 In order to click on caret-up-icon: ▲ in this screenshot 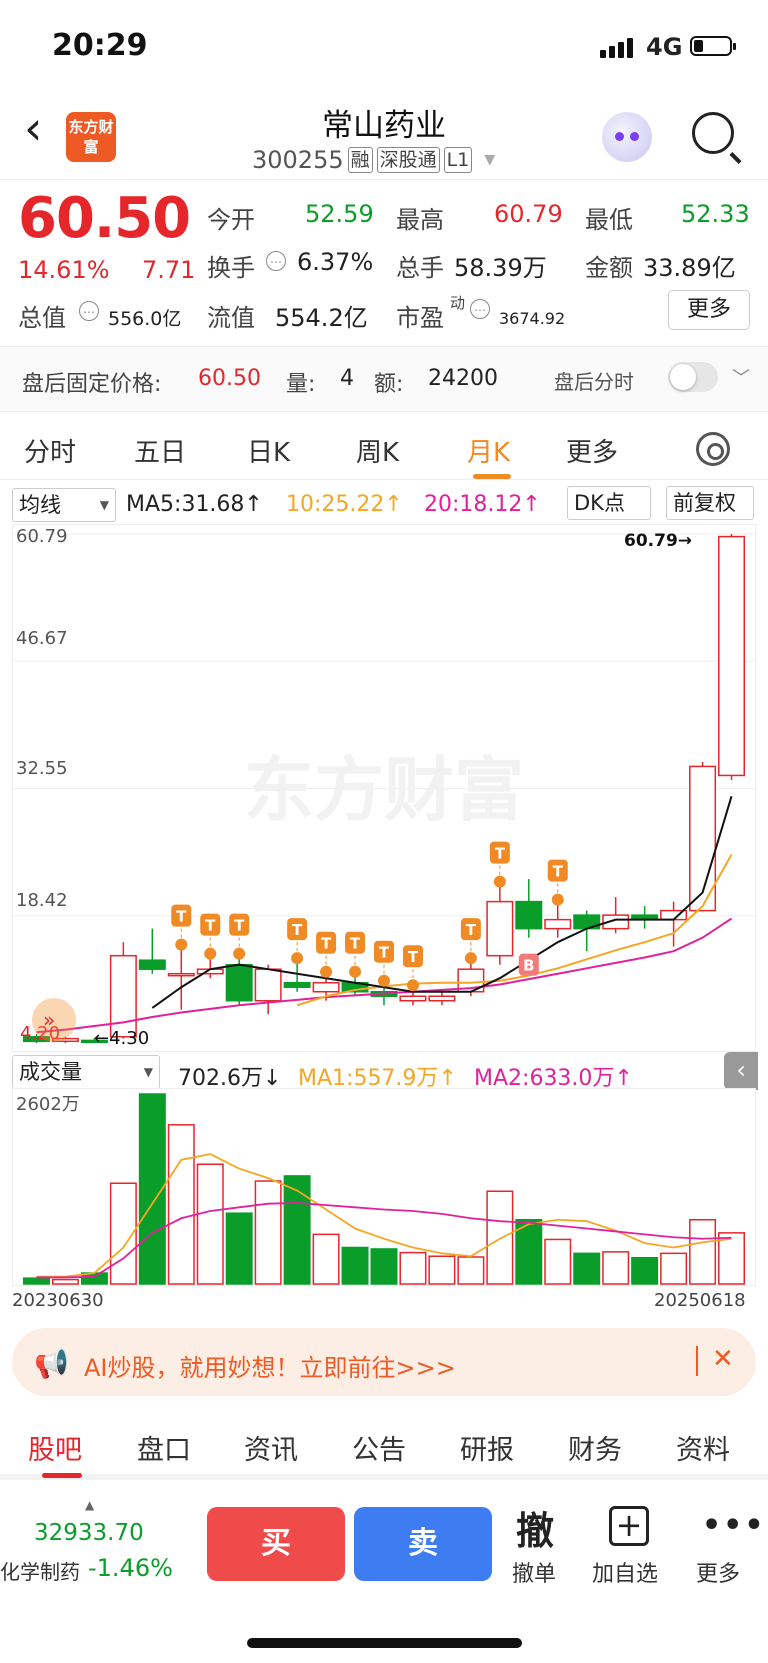, I will do `click(90, 1505)`.